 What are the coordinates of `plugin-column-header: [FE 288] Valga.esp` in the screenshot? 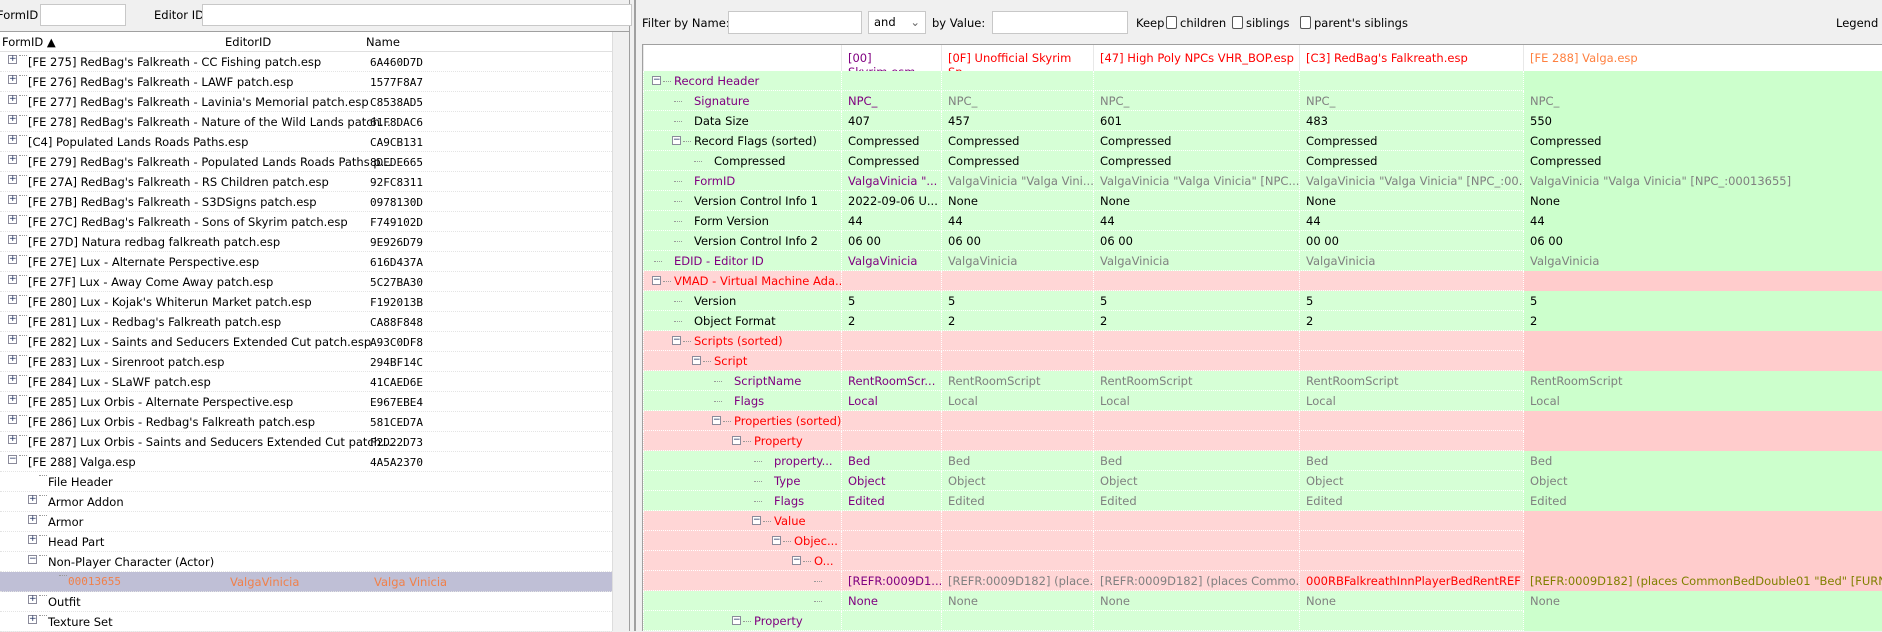 It's located at (1702, 58).